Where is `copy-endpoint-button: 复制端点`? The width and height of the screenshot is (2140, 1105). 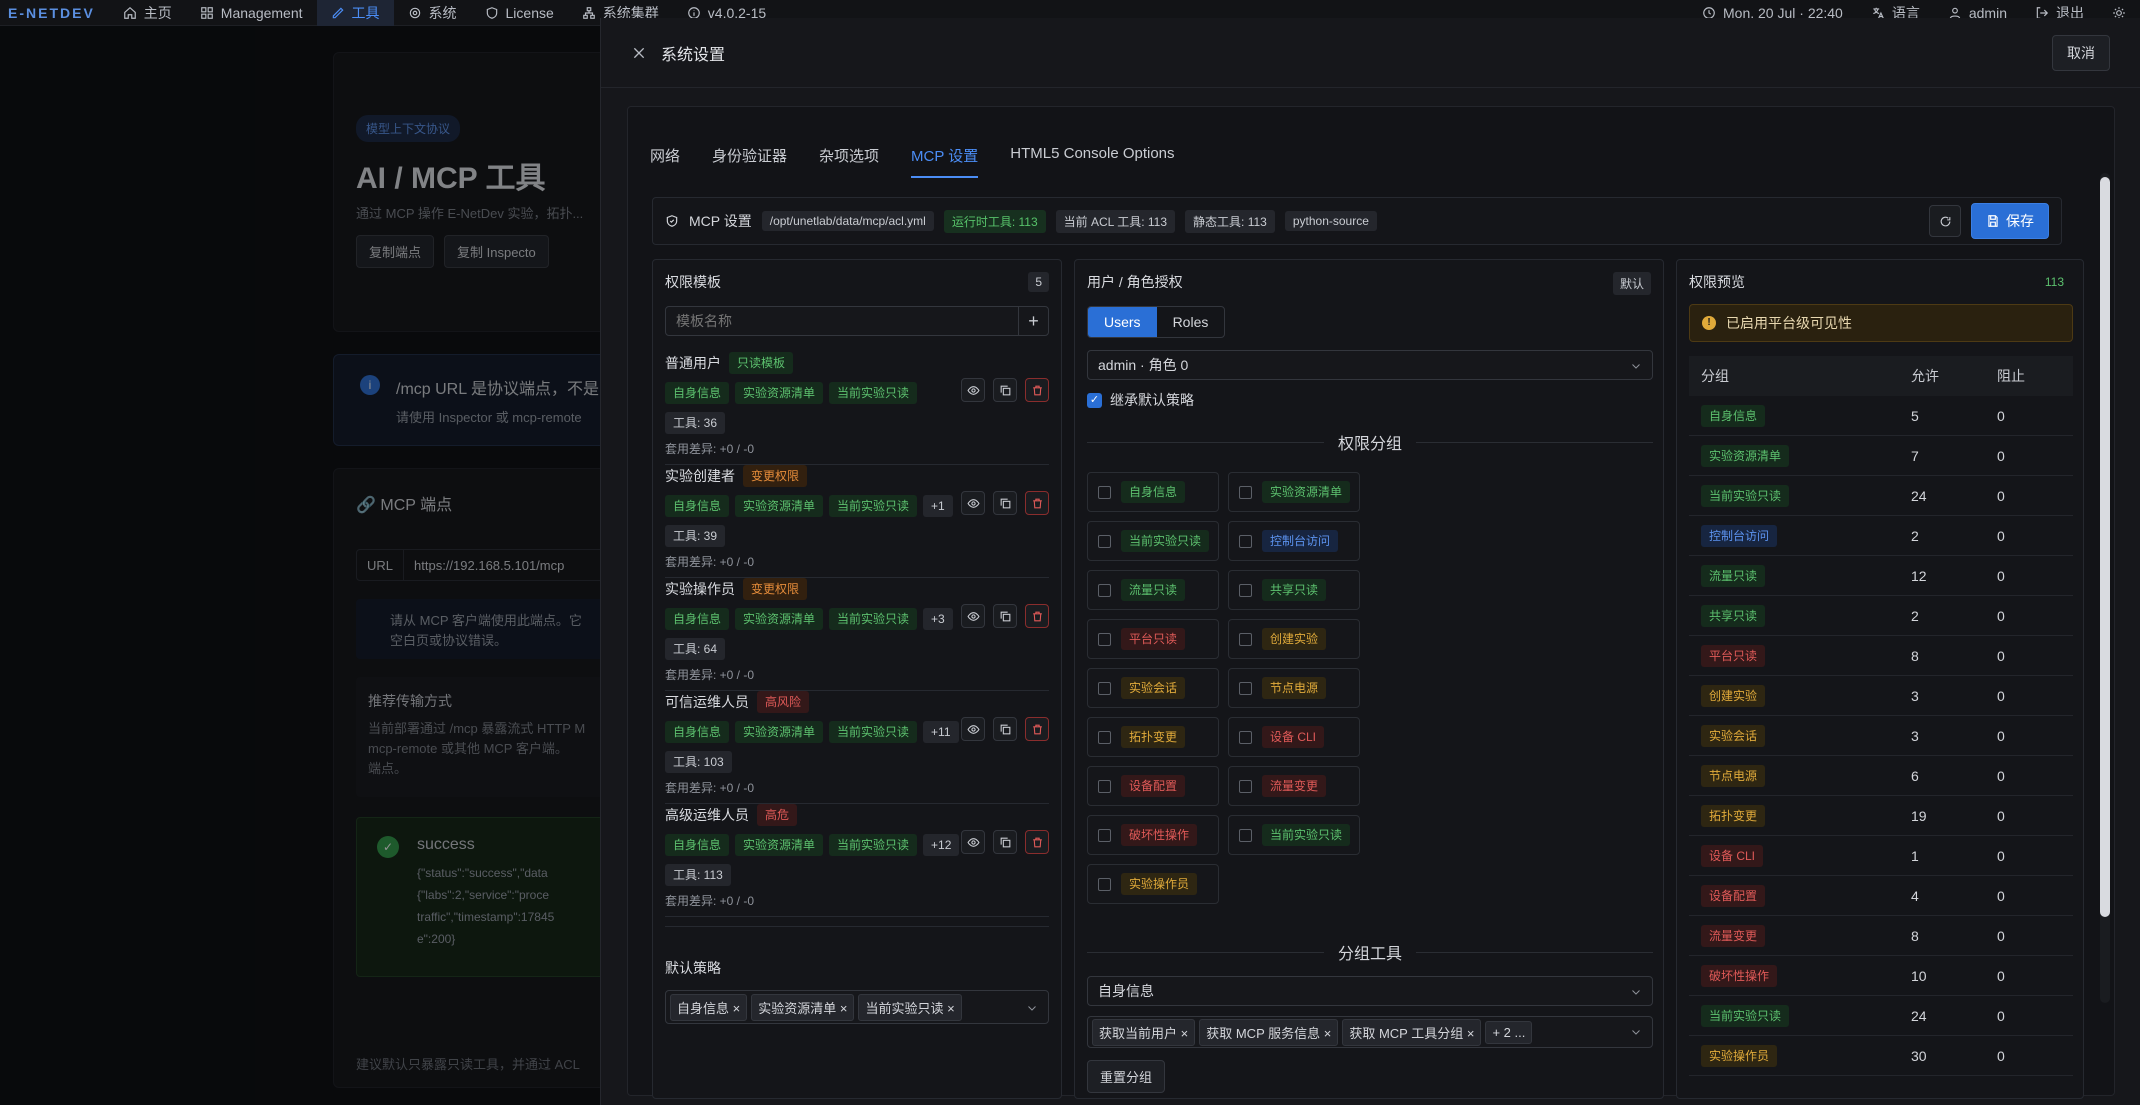
copy-endpoint-button: 复制端点 is located at coordinates (395, 251).